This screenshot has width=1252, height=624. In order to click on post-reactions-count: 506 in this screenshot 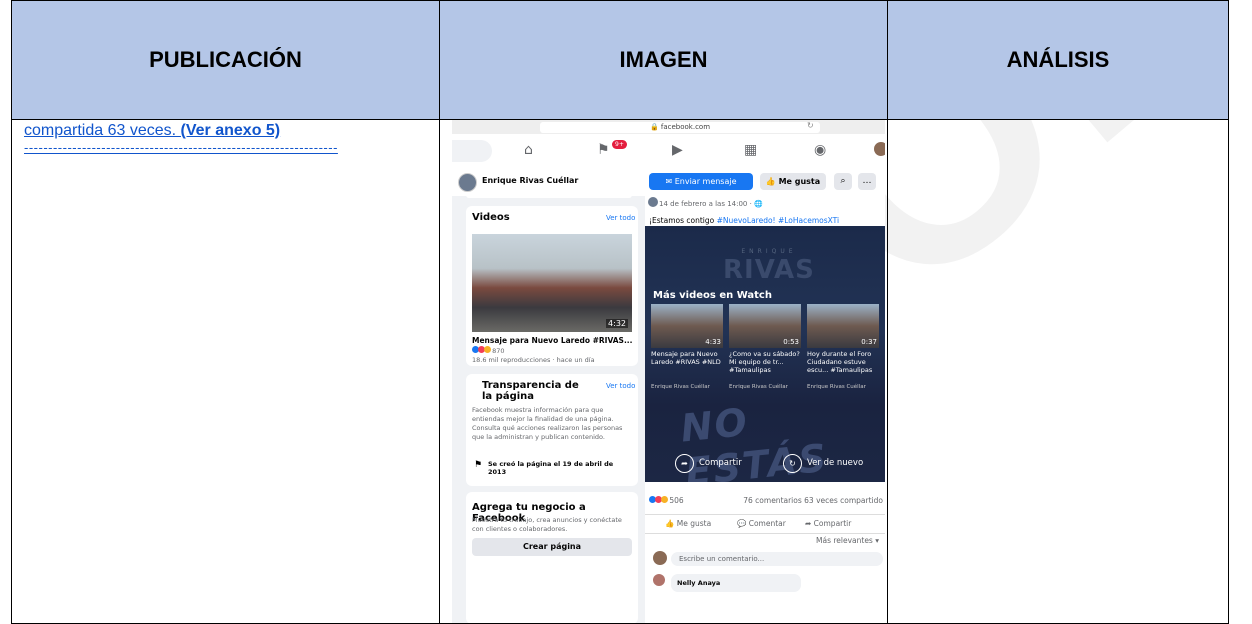, I will do `click(676, 500)`.